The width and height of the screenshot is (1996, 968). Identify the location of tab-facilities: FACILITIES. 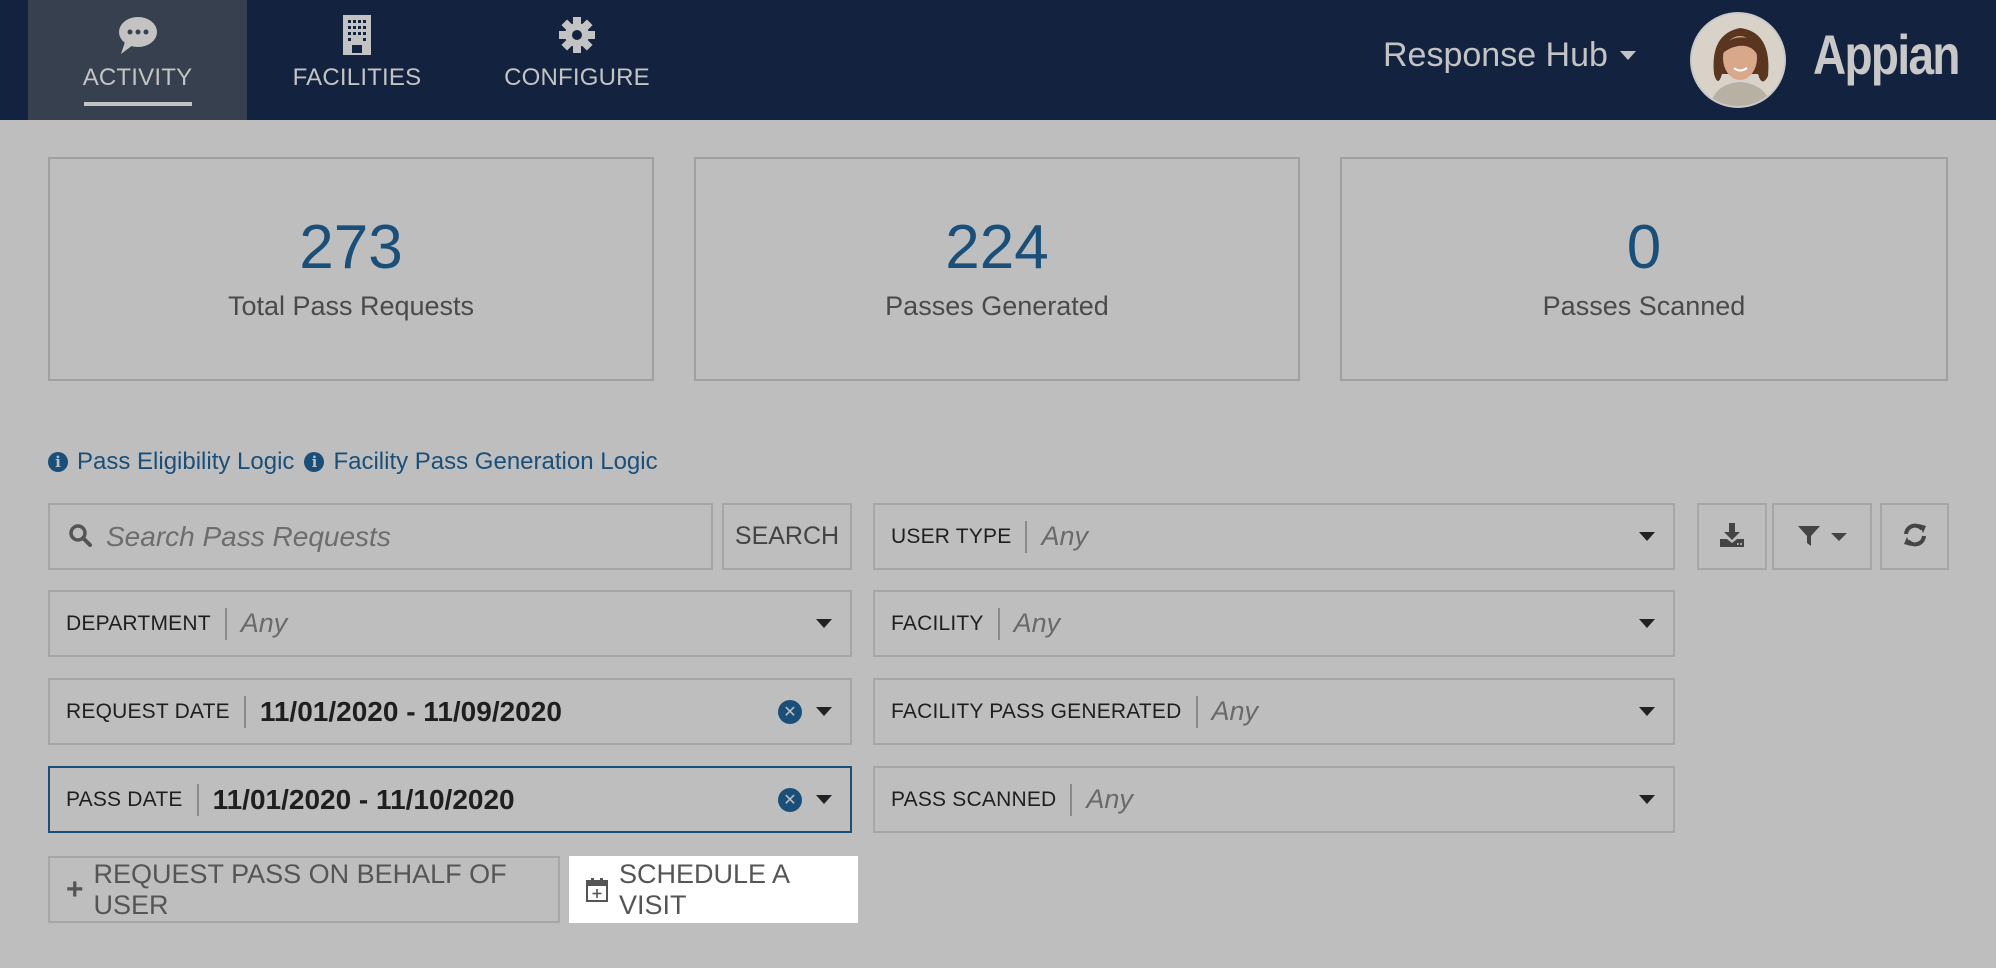
(357, 60).